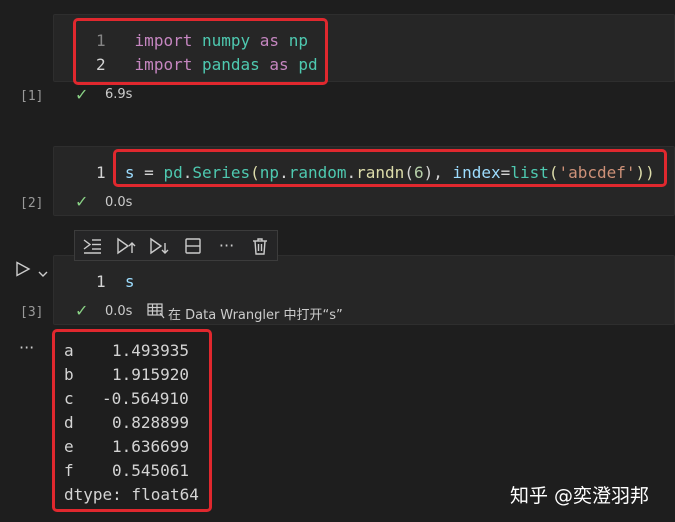  What do you see at coordinates (119, 94) in the screenshot?
I see `execution-time: 6.9s` at bounding box center [119, 94].